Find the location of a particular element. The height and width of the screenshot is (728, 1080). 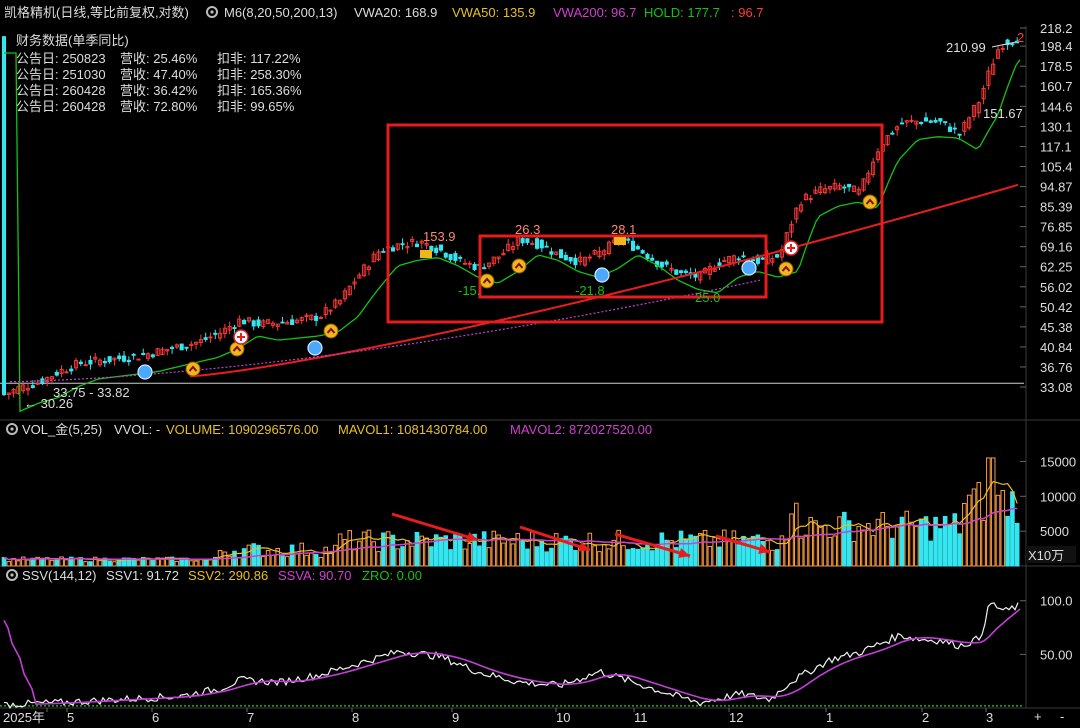

high-label: 210.99 is located at coordinates (966, 47).